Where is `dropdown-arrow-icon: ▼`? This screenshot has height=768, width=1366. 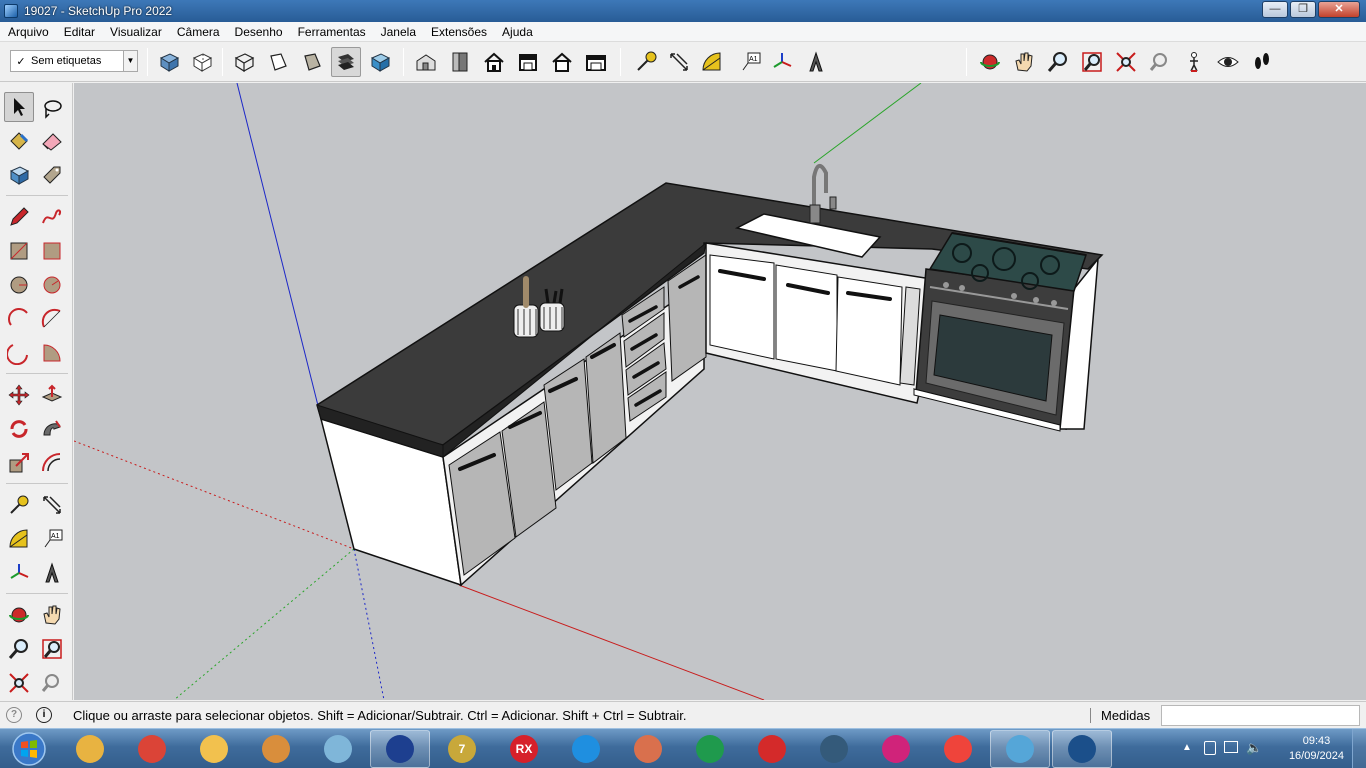 dropdown-arrow-icon: ▼ is located at coordinates (130, 61).